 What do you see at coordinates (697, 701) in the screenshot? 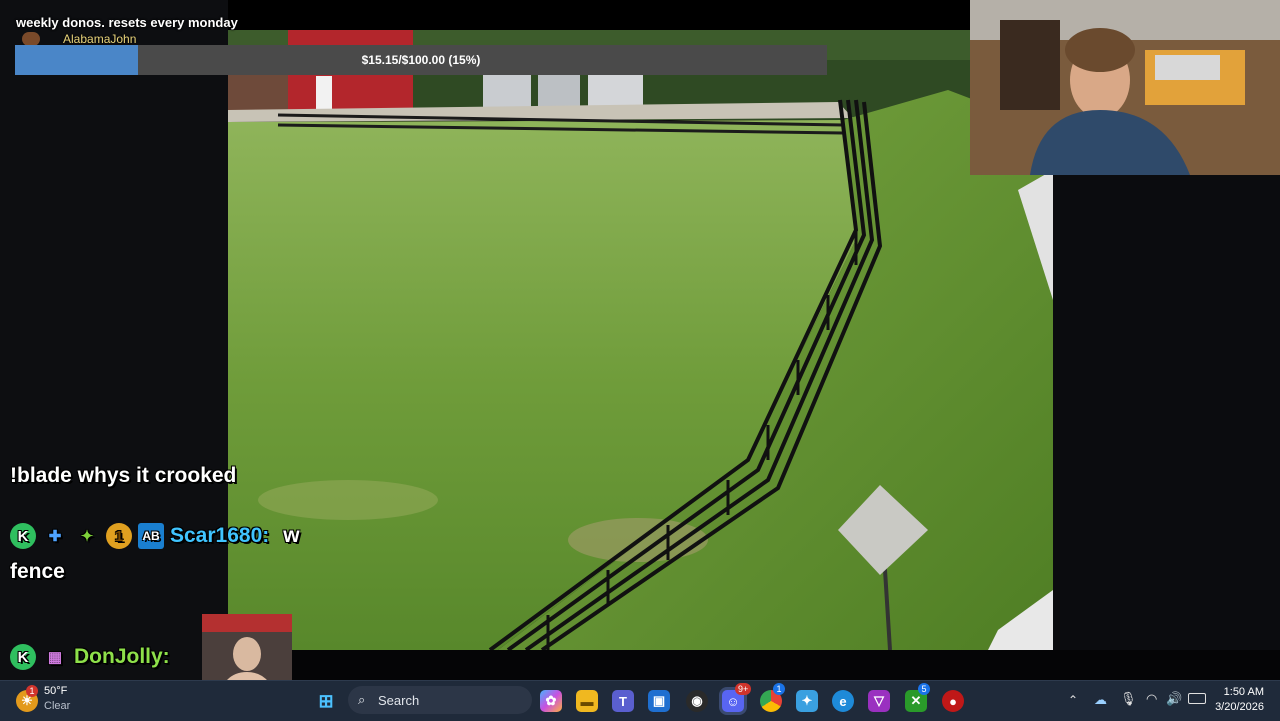
I see `obs-icon: ◉` at bounding box center [697, 701].